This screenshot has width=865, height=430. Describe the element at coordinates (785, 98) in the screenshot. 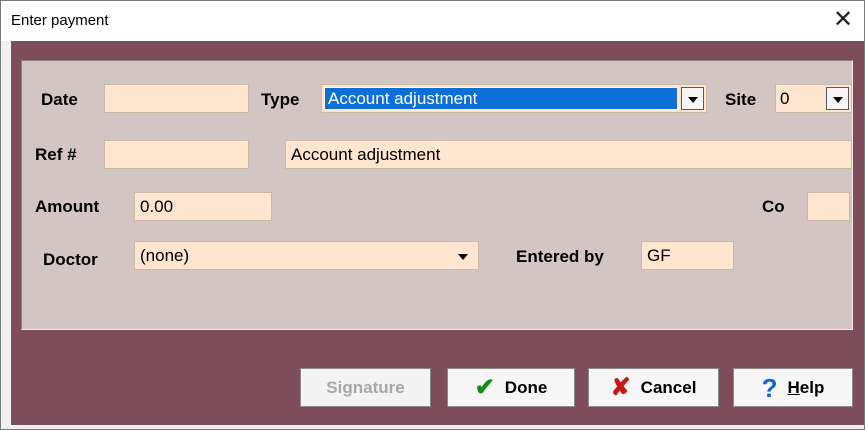

I see `site-selected-value: 0` at that location.